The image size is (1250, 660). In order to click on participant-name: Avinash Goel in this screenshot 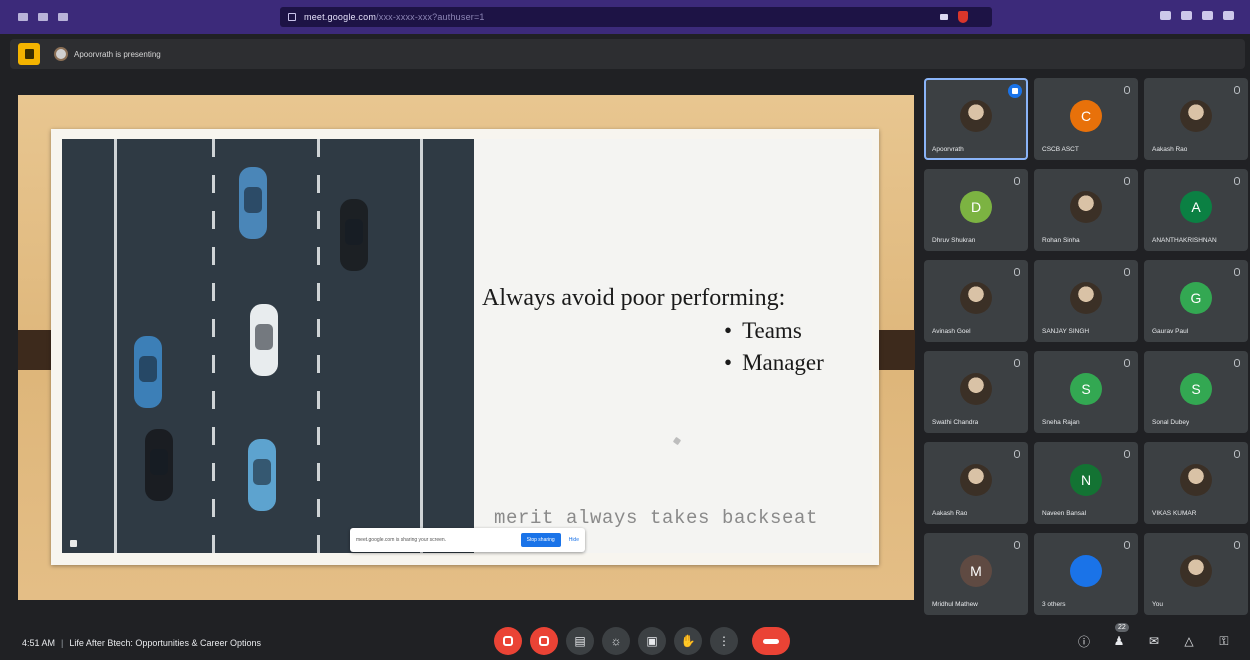, I will do `click(951, 331)`.